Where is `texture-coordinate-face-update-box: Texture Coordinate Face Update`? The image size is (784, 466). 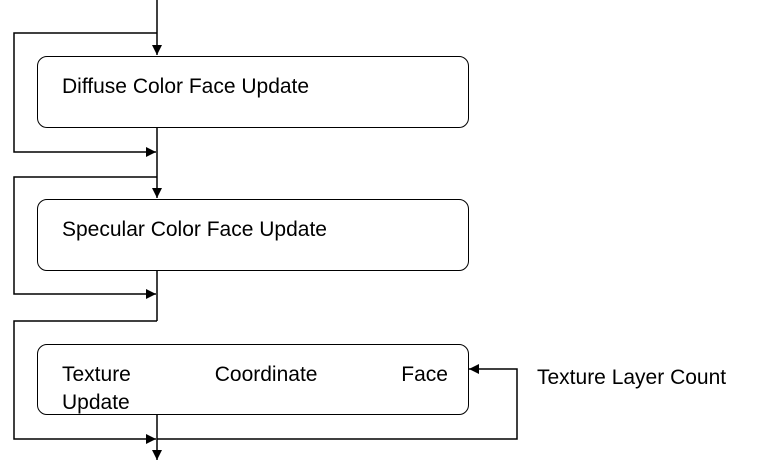 texture-coordinate-face-update-box: Texture Coordinate Face Update is located at coordinates (253, 379).